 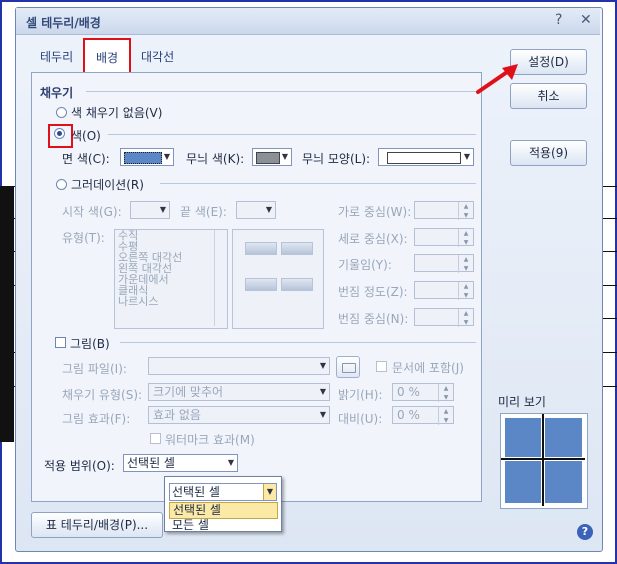 What do you see at coordinates (220, 278) in the screenshot?
I see `list-scrollbar` at bounding box center [220, 278].